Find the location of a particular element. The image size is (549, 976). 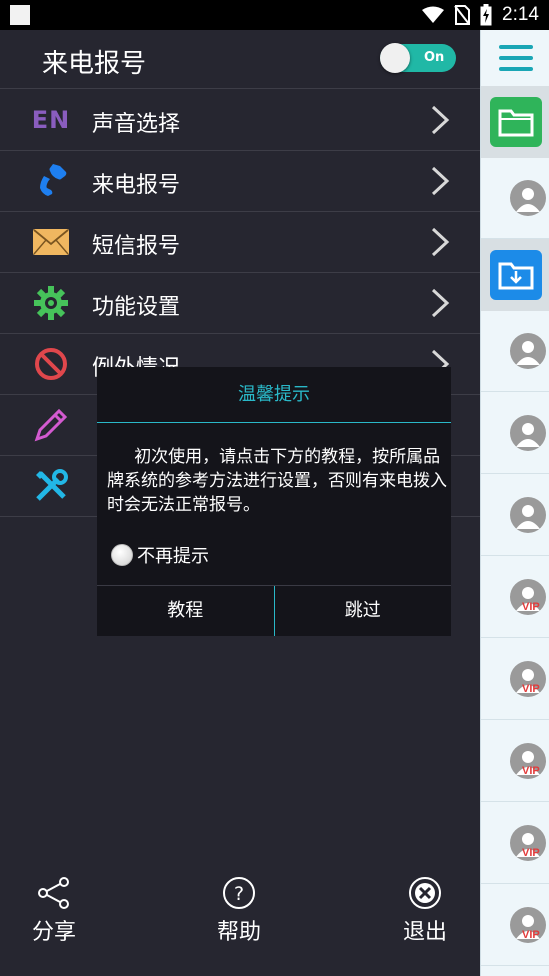

pencil-icon is located at coordinates (51, 425).